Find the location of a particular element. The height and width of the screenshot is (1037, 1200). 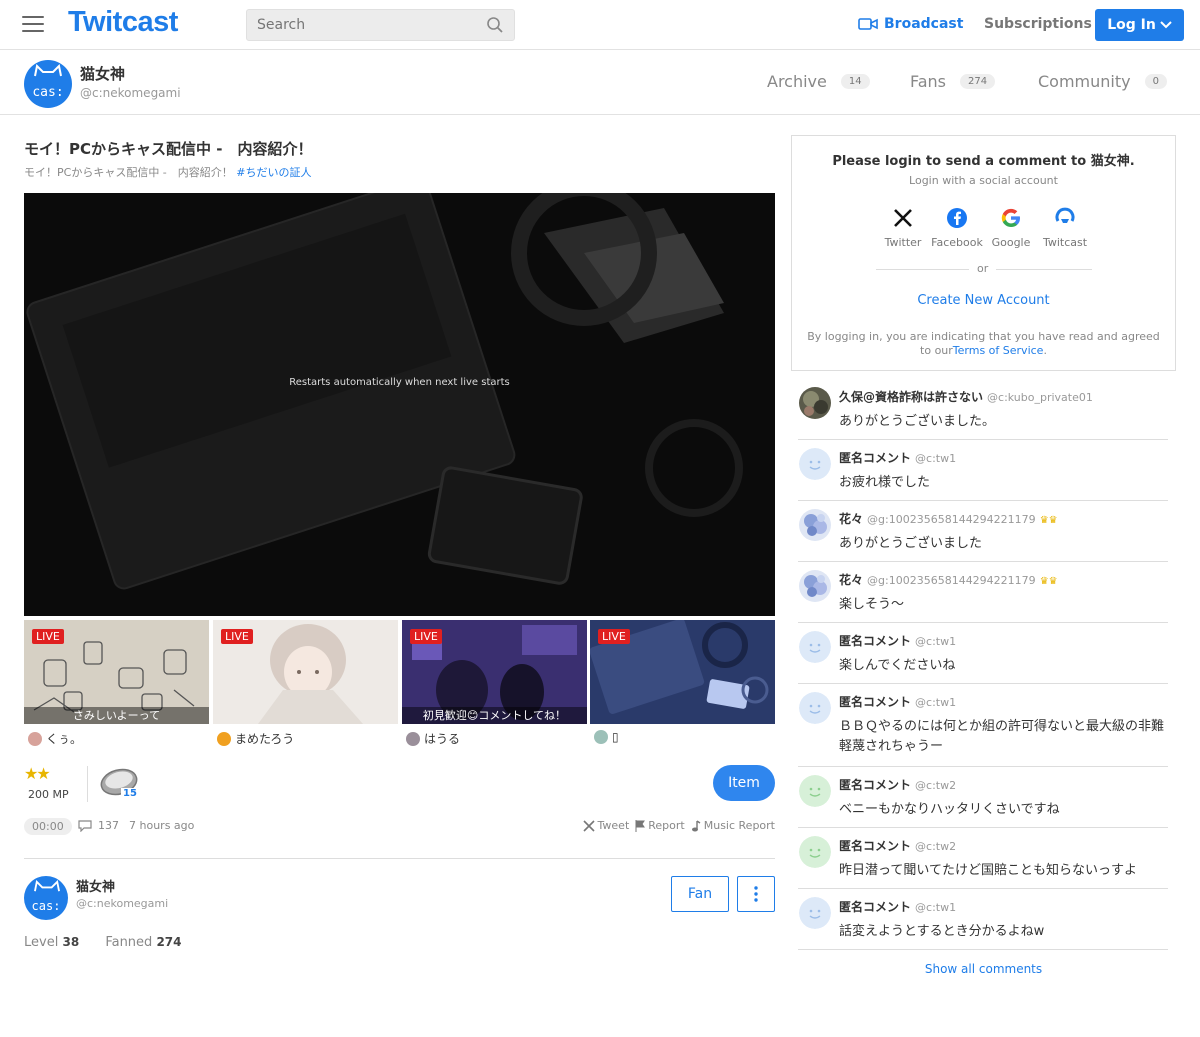

commenter-id: @c:kubo_private01 is located at coordinates (1040, 397).